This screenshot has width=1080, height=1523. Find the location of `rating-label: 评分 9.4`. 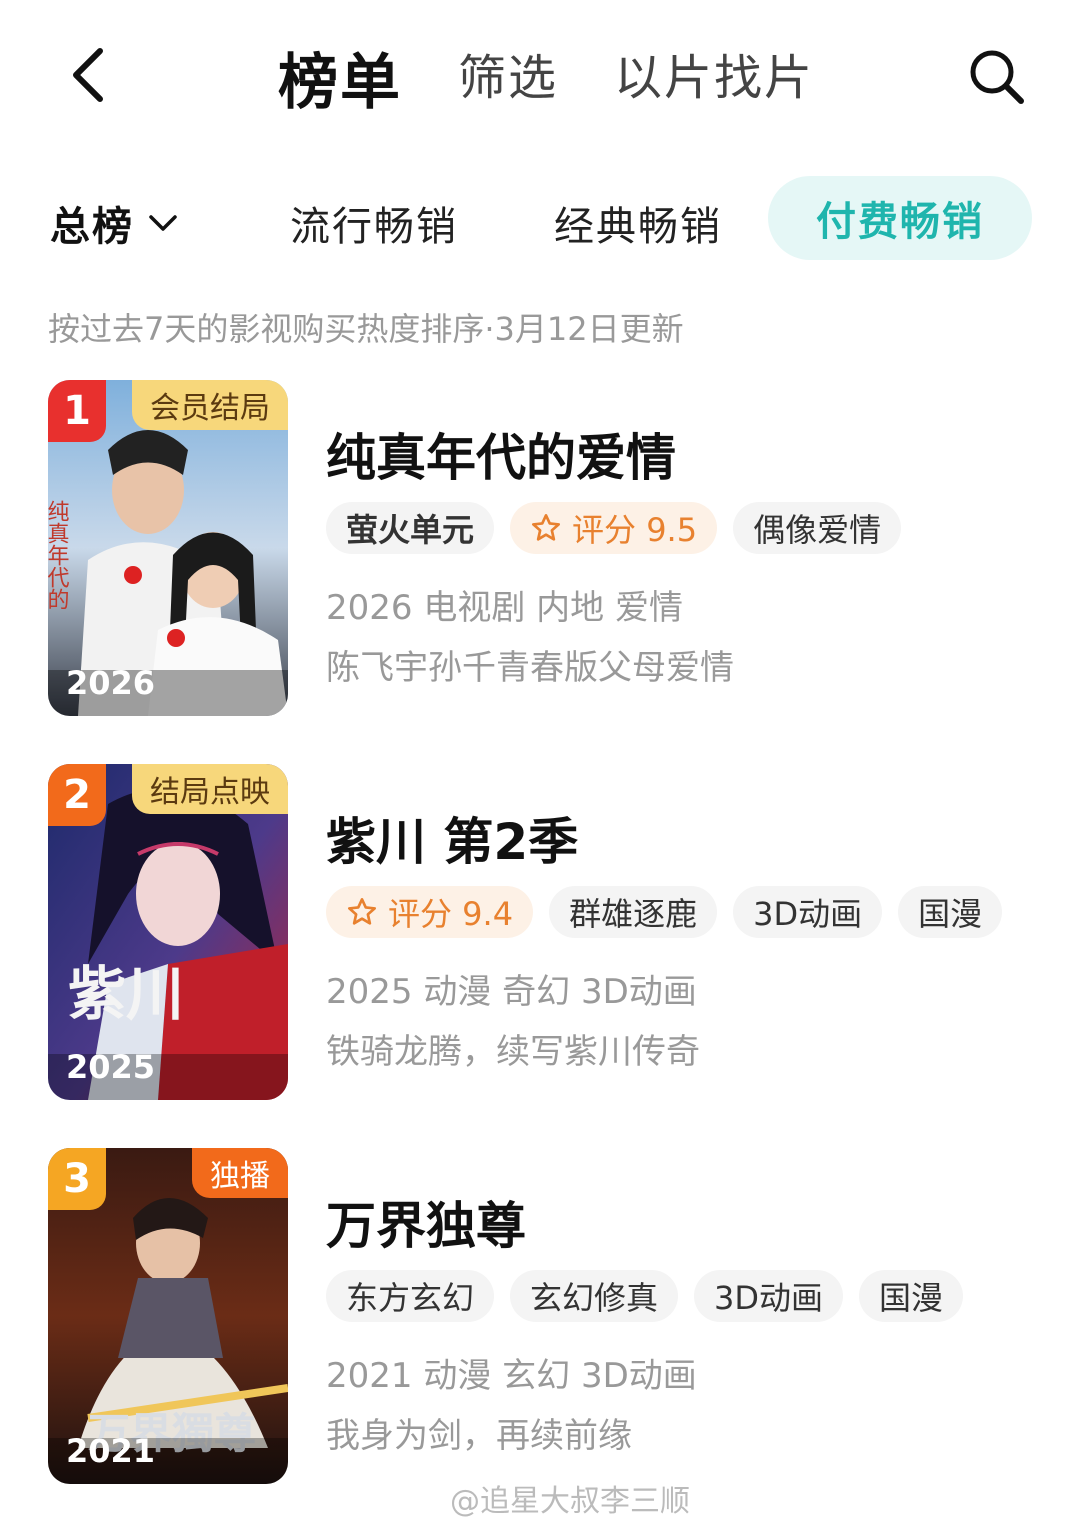

rating-label: 评分 9.4 is located at coordinates (451, 914).